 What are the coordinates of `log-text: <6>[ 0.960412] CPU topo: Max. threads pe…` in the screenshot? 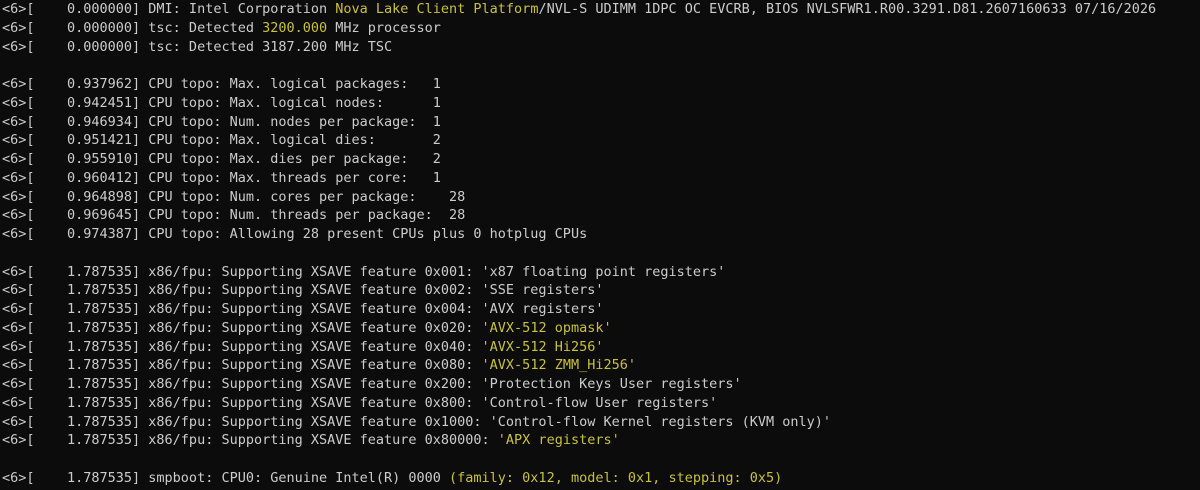 It's located at (221, 177).